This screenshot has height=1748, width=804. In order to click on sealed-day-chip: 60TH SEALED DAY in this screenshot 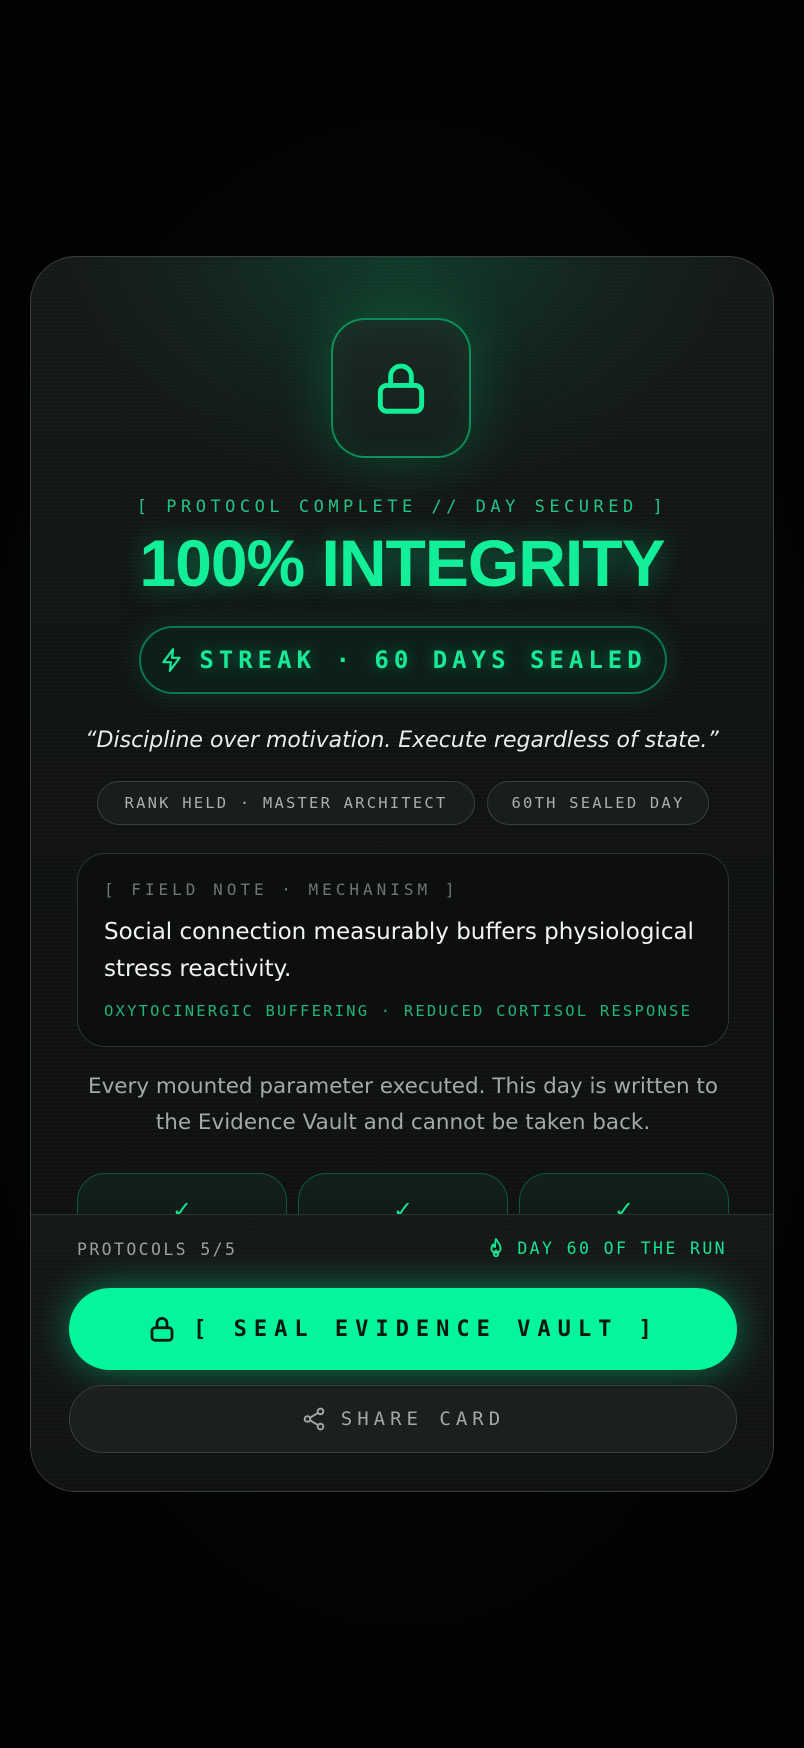, I will do `click(598, 803)`.